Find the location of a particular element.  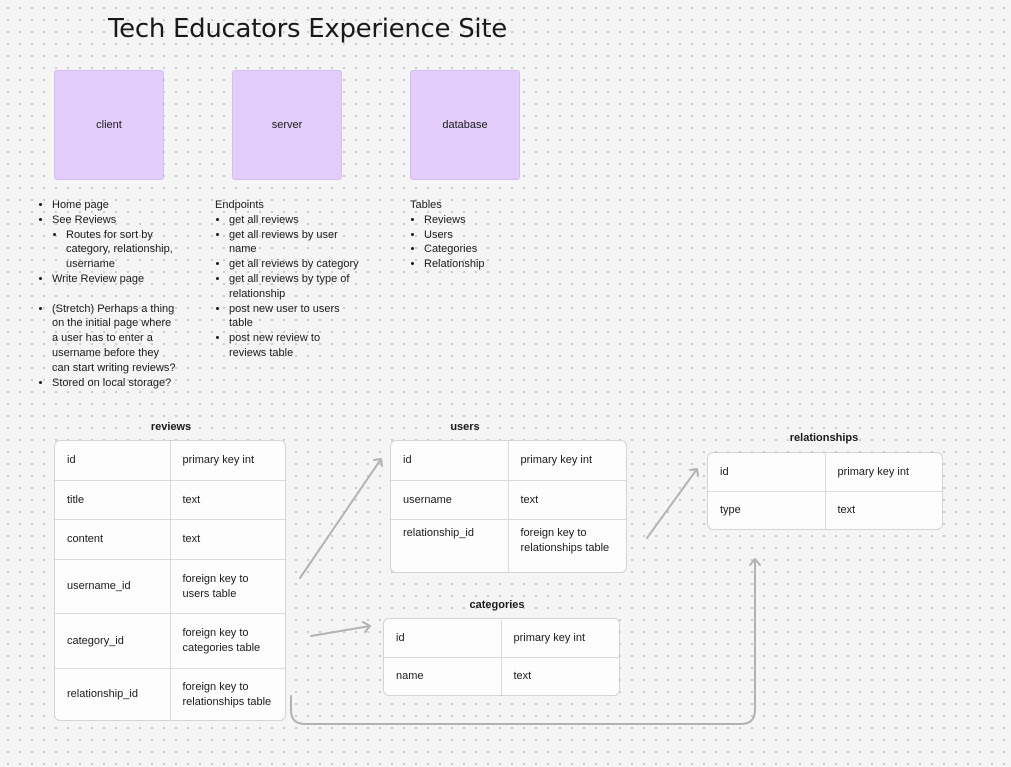

field-name: username_id is located at coordinates (113, 586).